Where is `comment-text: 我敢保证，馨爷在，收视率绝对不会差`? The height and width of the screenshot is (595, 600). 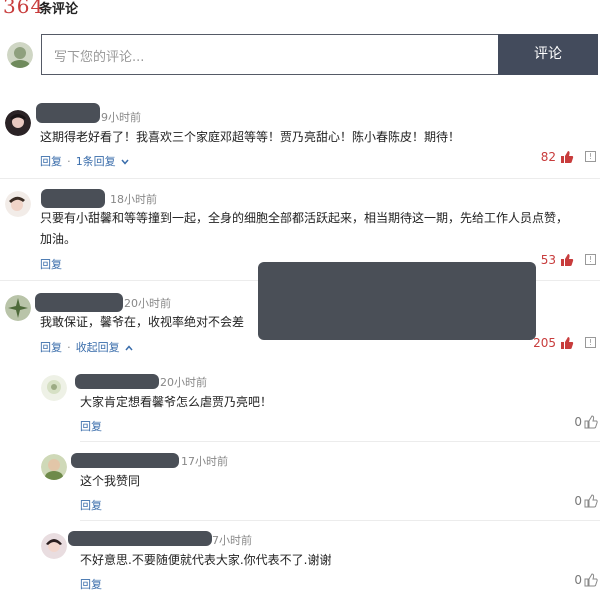
comment-text: 我敢保证，馨爷在，收视率绝对不会差 is located at coordinates (142, 322).